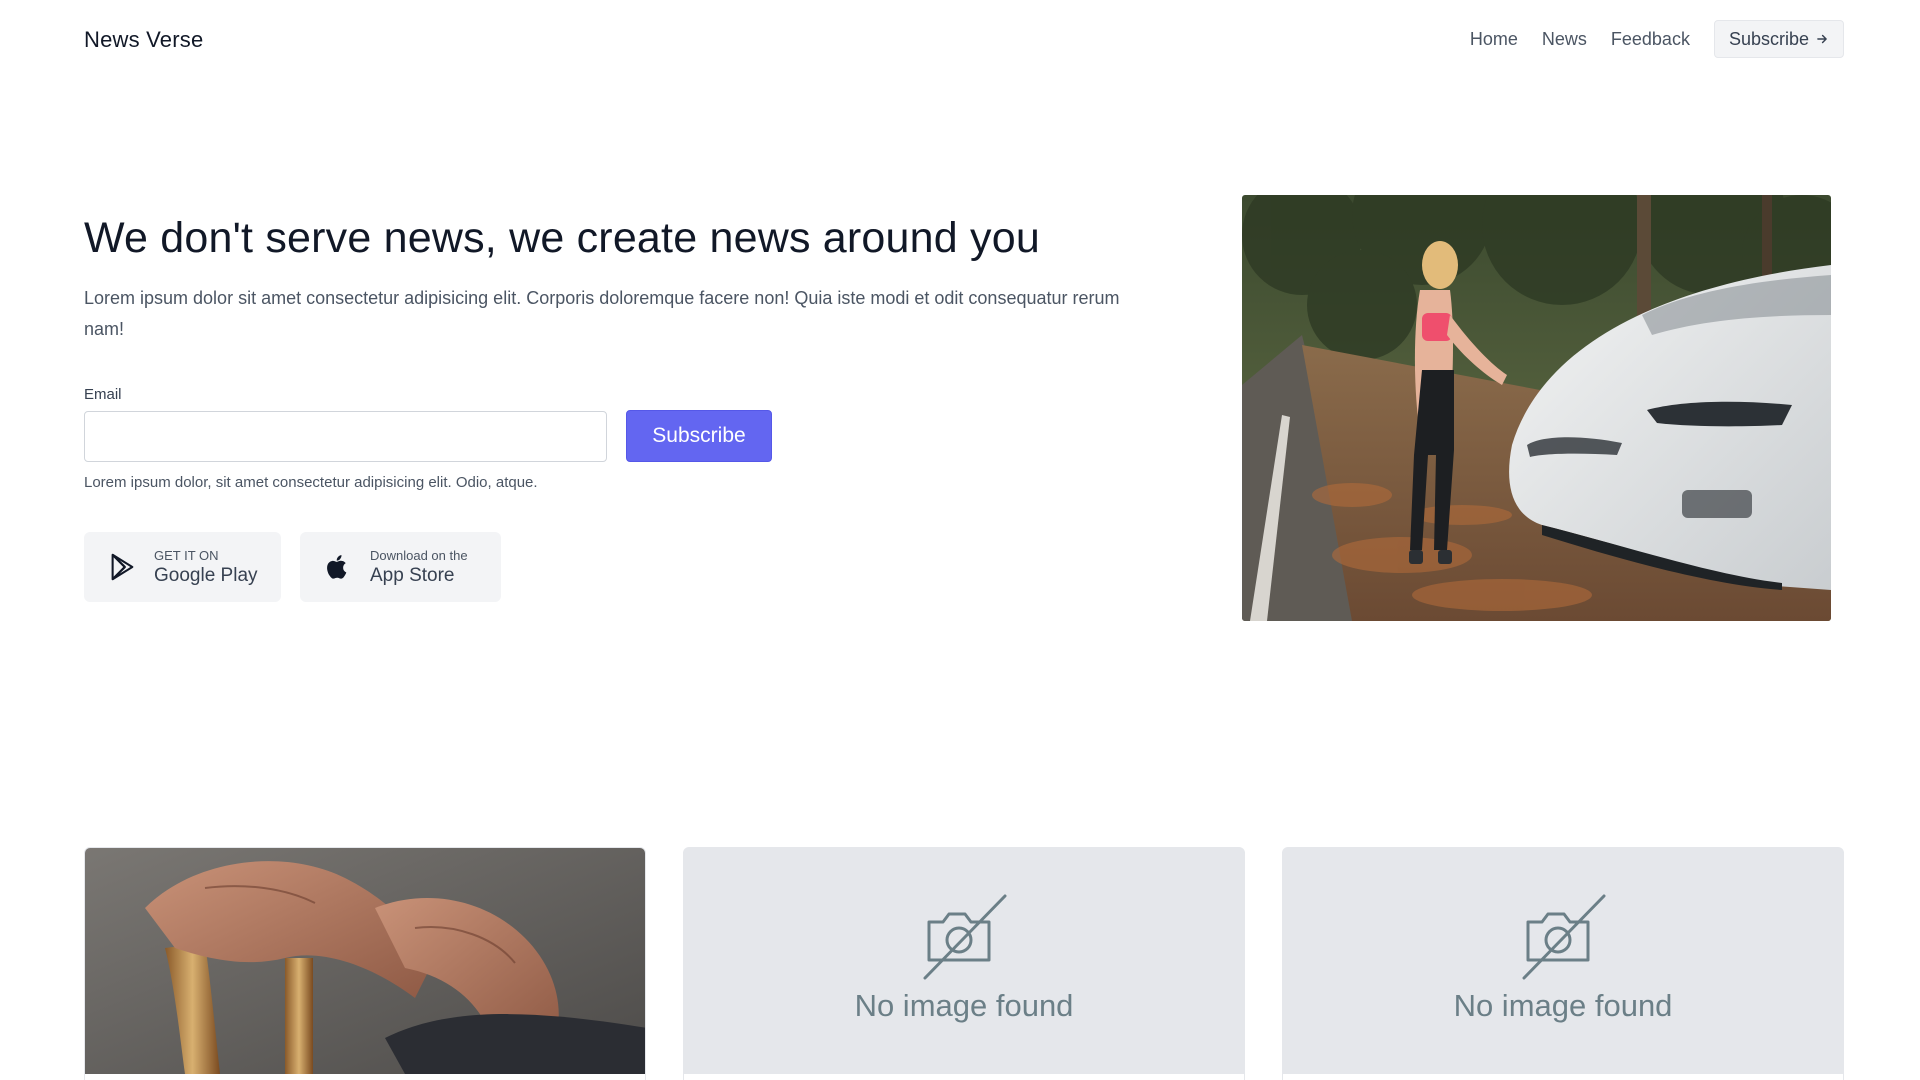 This screenshot has width=1920, height=1080. I want to click on app-store-button: Download on the App Store, so click(400, 567).